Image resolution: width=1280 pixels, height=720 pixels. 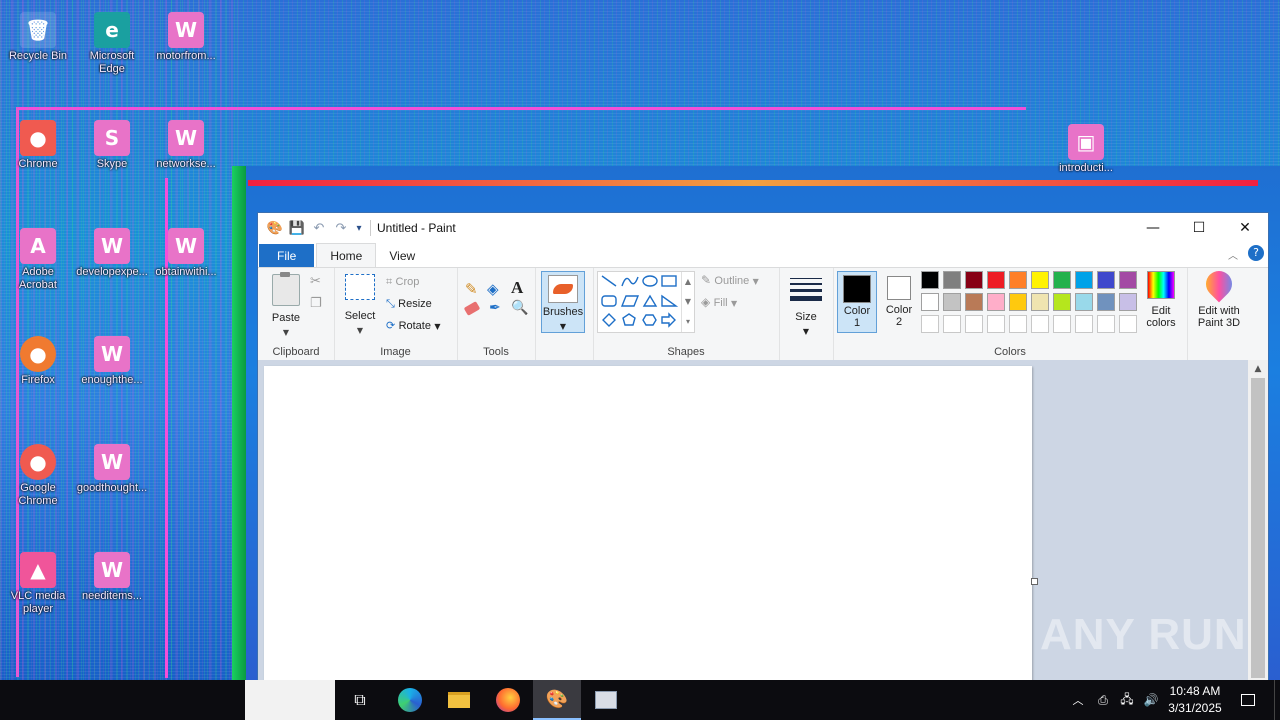 I want to click on desktop-icon-google-chrome: ● Google Chrome, so click(x=38, y=476).